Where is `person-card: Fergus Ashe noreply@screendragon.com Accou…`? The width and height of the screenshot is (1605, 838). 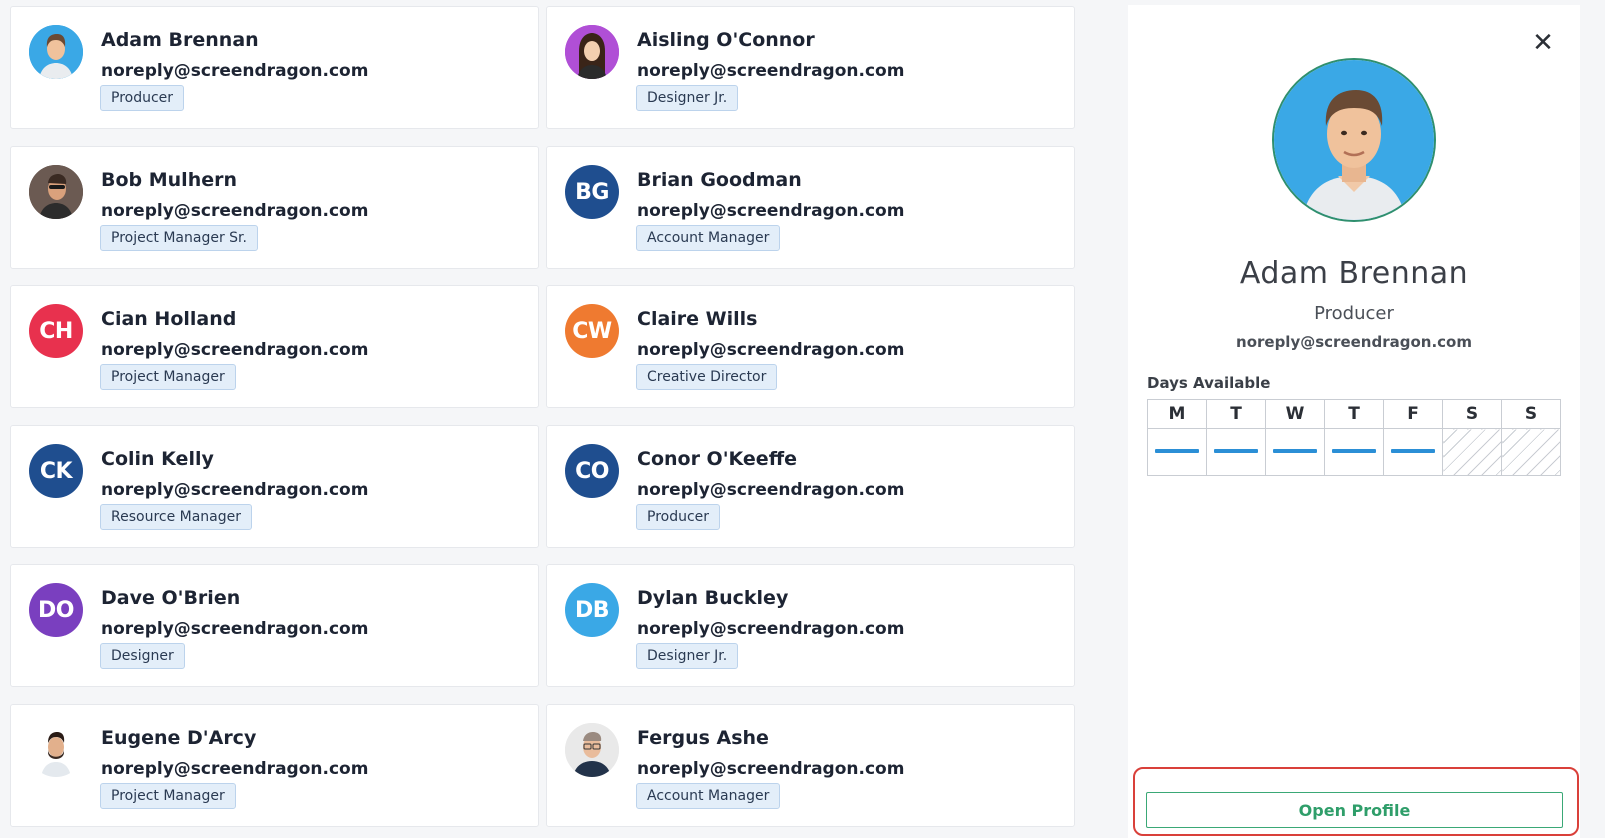 person-card: Fergus Ashe noreply@screendragon.com Accou… is located at coordinates (810, 765).